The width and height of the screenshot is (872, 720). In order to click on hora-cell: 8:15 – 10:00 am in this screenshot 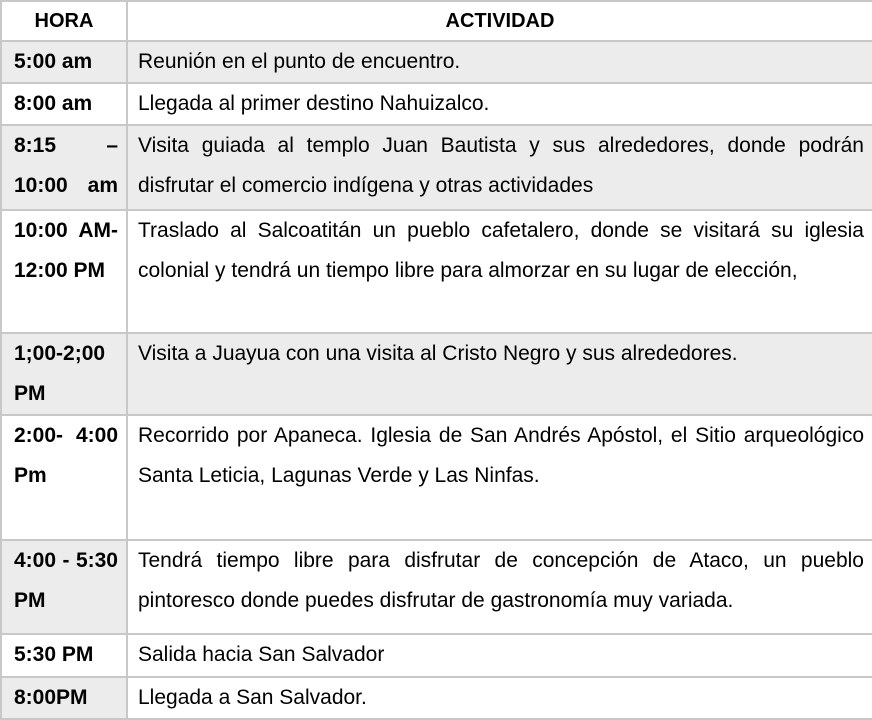, I will do `click(64, 167)`.